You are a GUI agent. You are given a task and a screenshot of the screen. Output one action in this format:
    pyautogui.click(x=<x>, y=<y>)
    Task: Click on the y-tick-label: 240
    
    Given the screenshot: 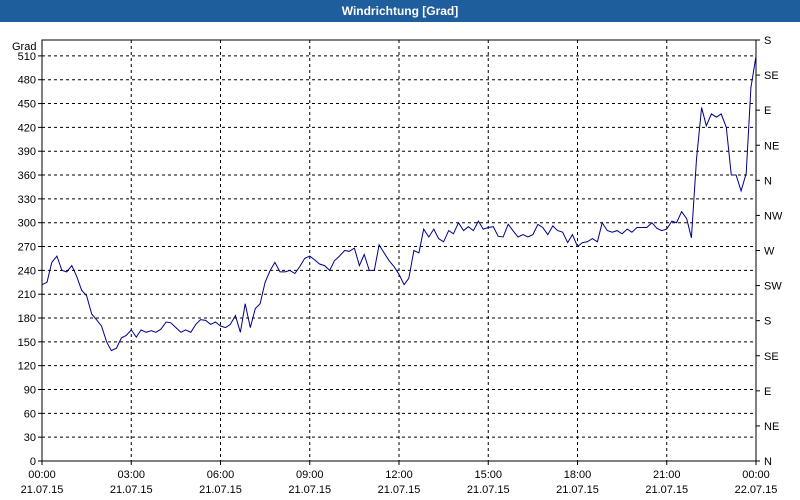 What is the action you would take?
    pyautogui.click(x=27, y=271)
    